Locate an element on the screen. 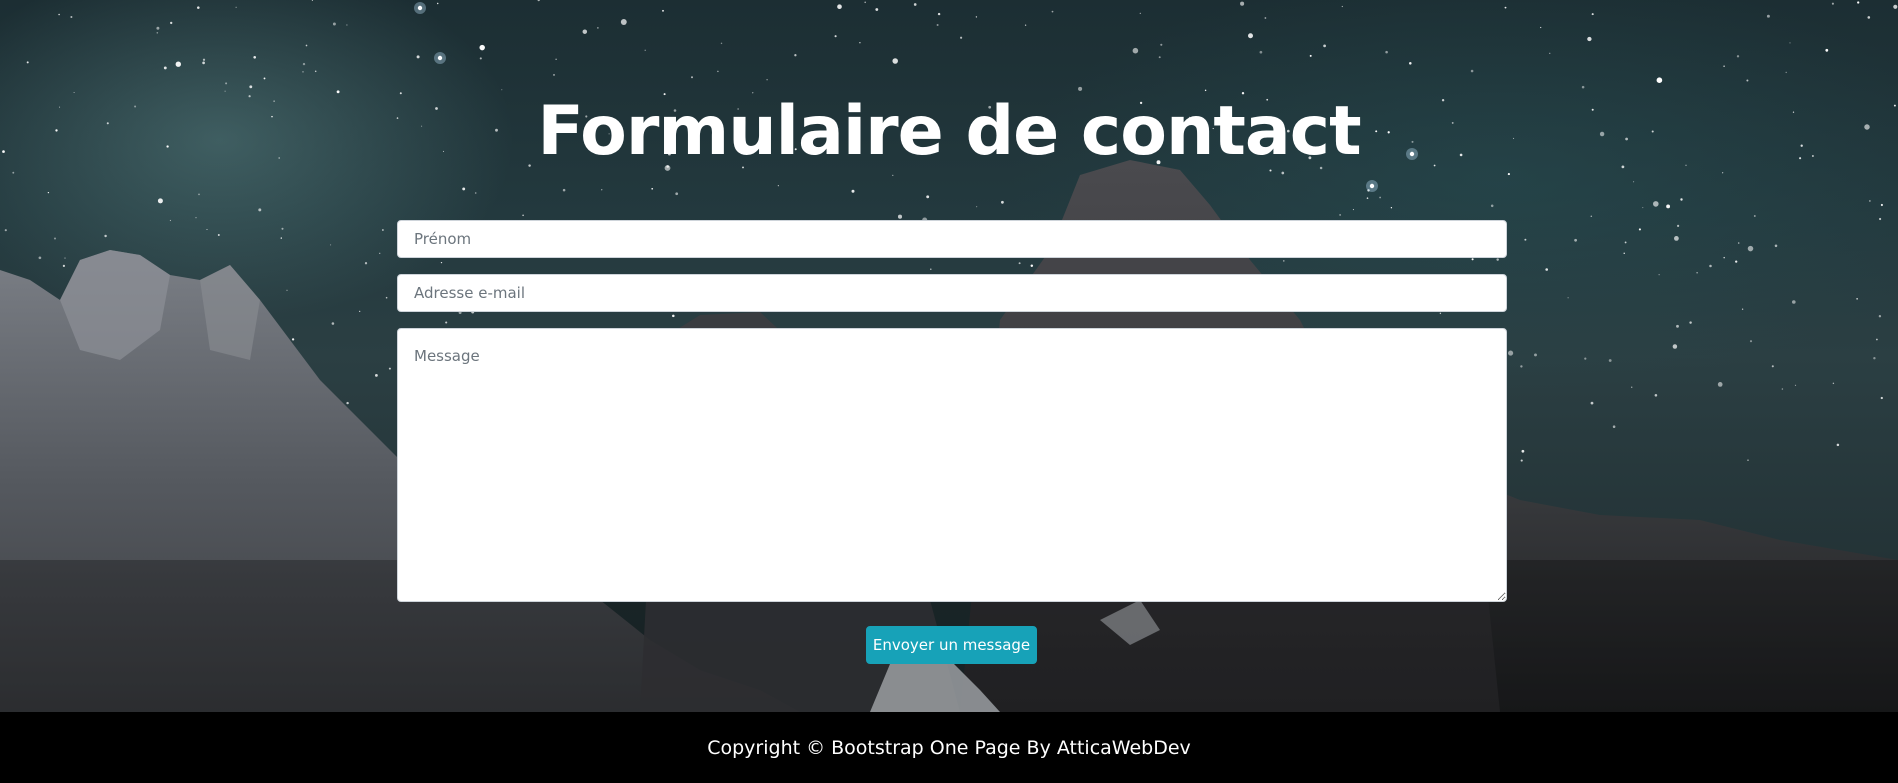 The height and width of the screenshot is (783, 1898). email-input is located at coordinates (952, 293).